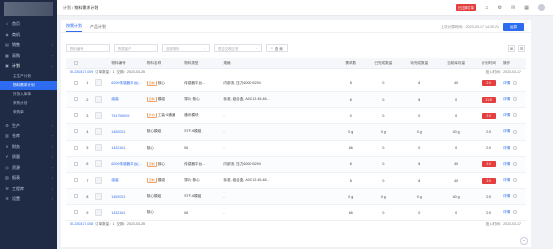  I want to click on sidebar-item-production: ⚙ 生产 ›, so click(28, 126).